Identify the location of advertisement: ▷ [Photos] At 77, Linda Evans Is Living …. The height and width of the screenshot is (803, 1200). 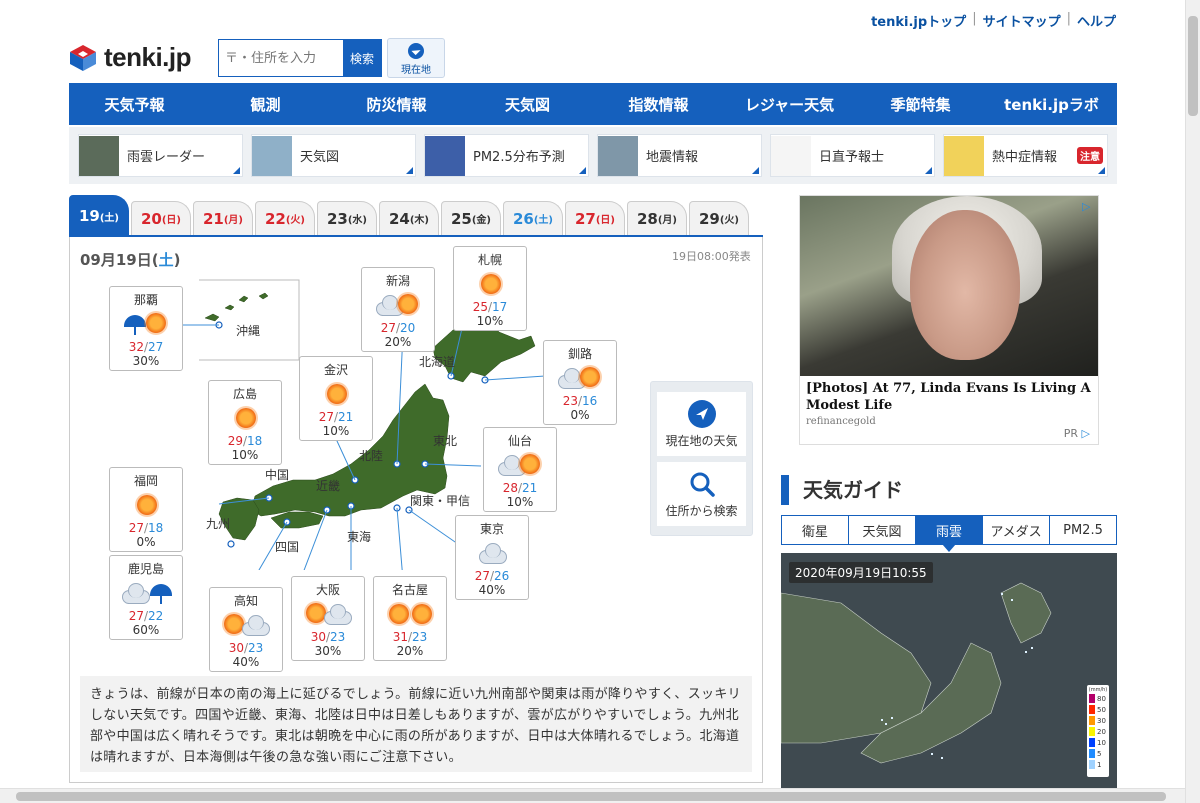
(949, 320).